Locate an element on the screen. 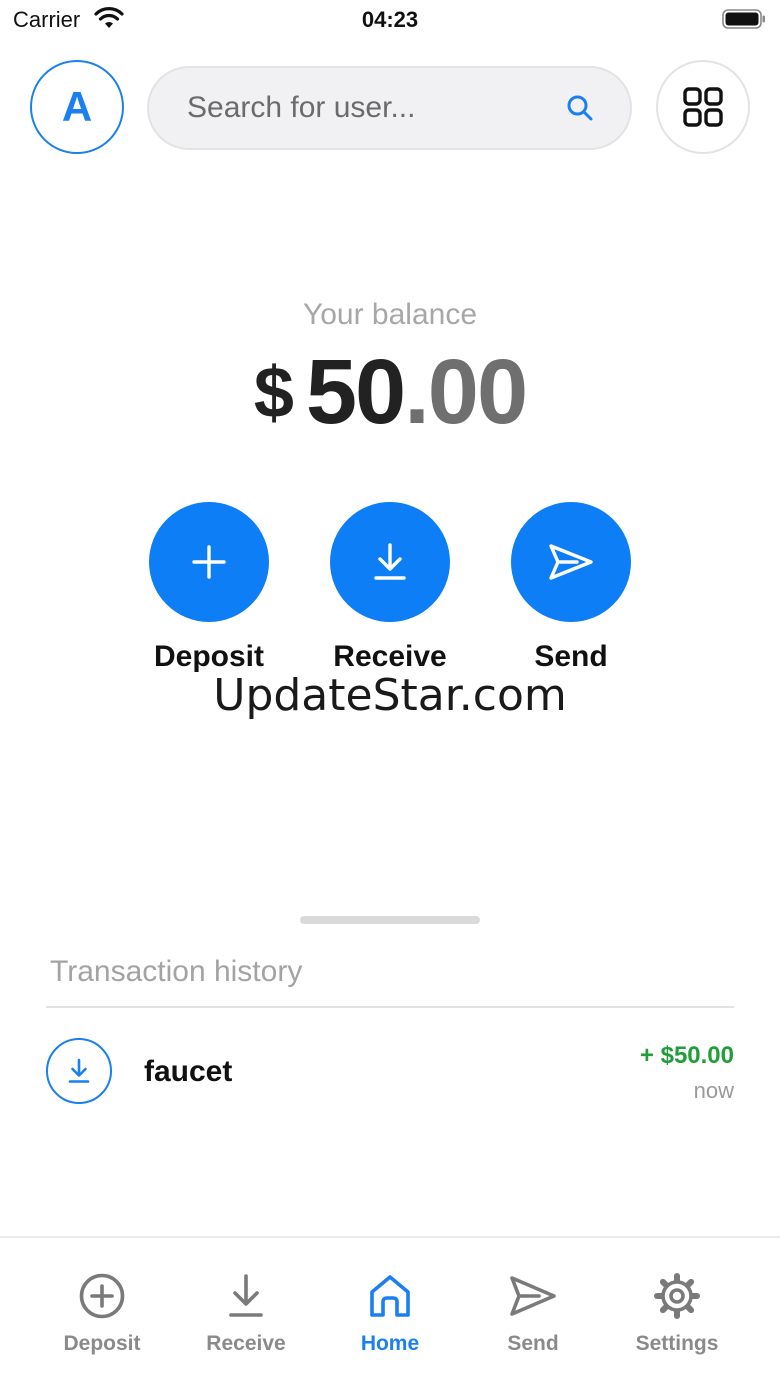  tab-settings-label: Settings is located at coordinates (677, 1343).